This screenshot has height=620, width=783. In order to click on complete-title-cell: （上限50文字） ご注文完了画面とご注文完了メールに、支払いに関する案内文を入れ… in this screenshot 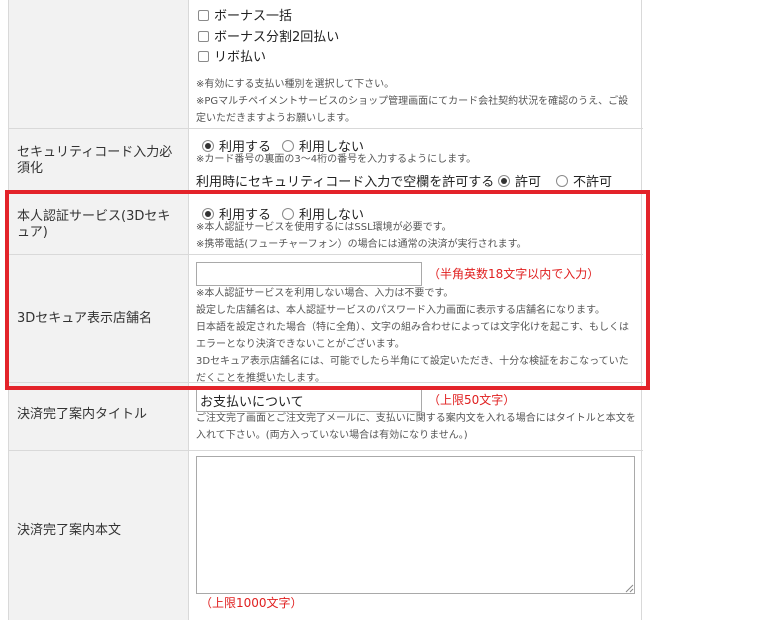, I will do `click(416, 416)`.